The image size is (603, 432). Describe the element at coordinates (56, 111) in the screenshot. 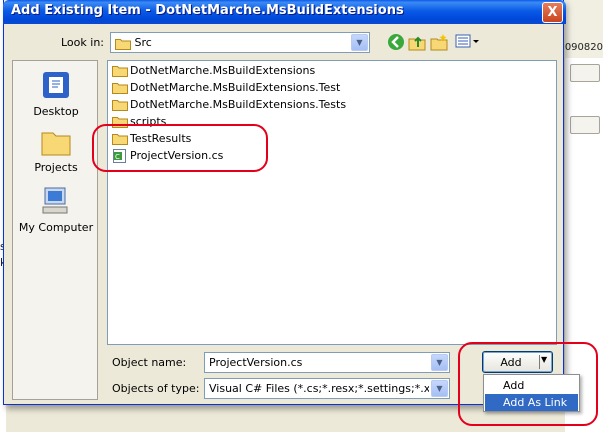

I see `place-label: Desktop` at that location.